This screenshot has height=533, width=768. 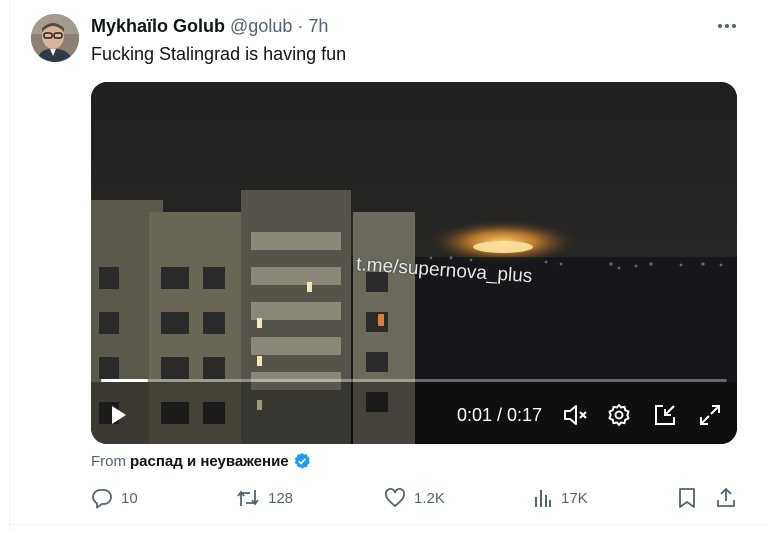 I want to click on video-timecode: 0:01 / 0:17, so click(x=500, y=415).